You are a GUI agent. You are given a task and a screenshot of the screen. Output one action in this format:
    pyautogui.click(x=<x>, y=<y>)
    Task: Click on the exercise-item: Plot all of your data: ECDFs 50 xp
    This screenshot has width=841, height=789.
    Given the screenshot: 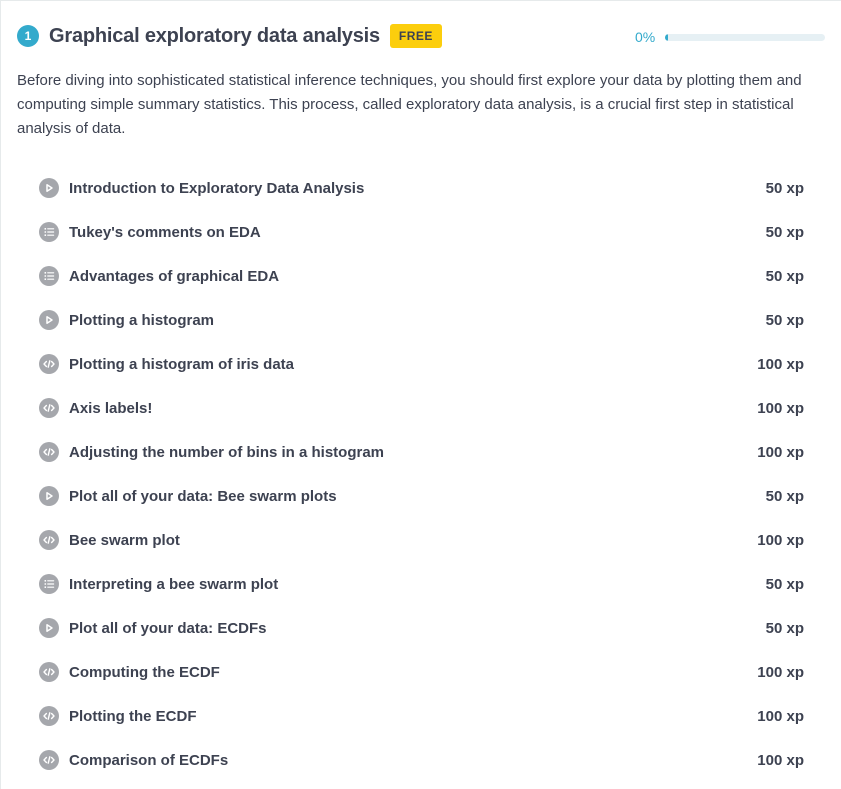 What is the action you would take?
    pyautogui.click(x=421, y=628)
    